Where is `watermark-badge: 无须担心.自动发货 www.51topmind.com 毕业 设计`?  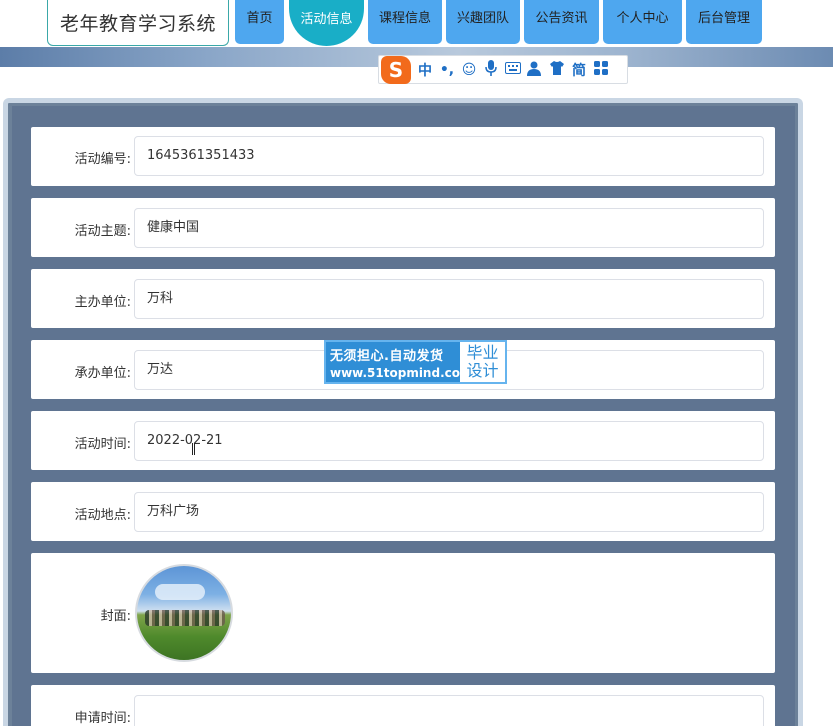
watermark-badge: 无须担心.自动发货 www.51topmind.com 毕业 设计 is located at coordinates (415, 362).